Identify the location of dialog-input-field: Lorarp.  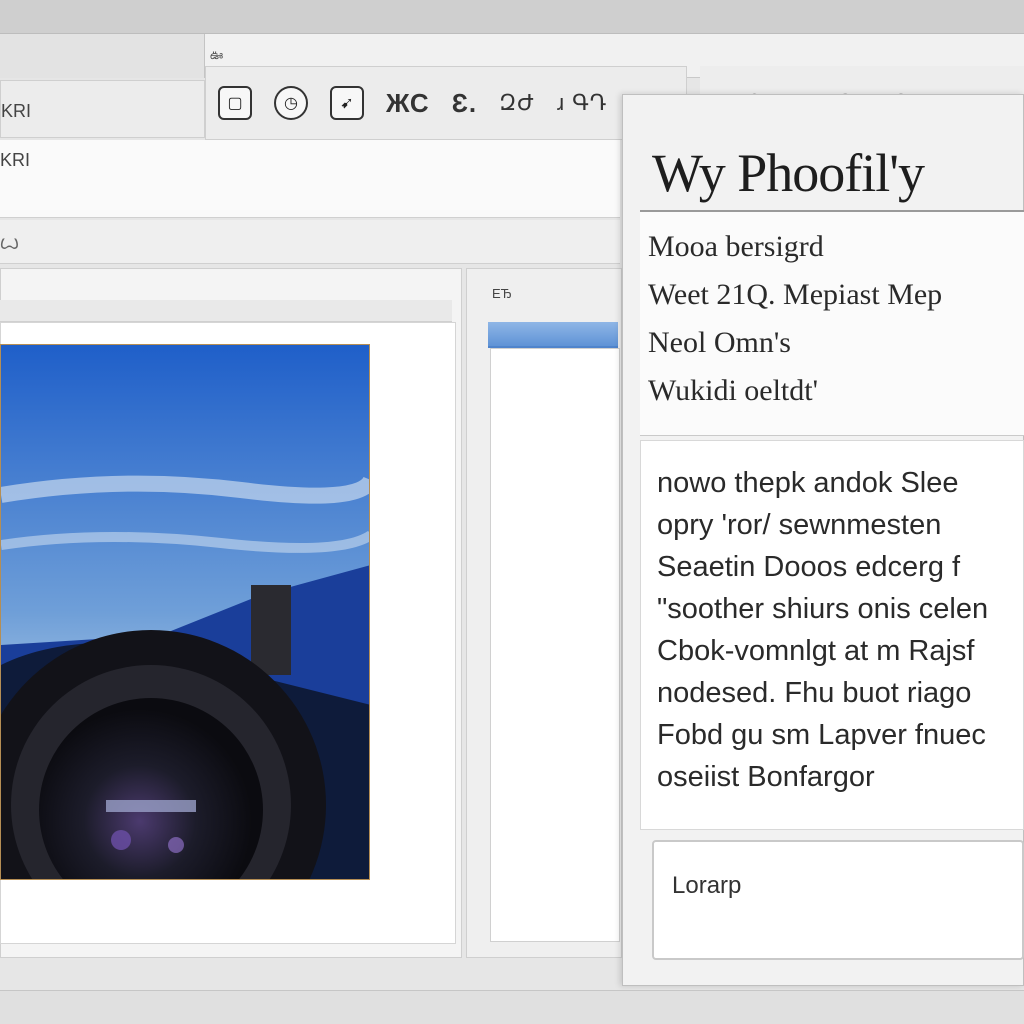
(838, 900).